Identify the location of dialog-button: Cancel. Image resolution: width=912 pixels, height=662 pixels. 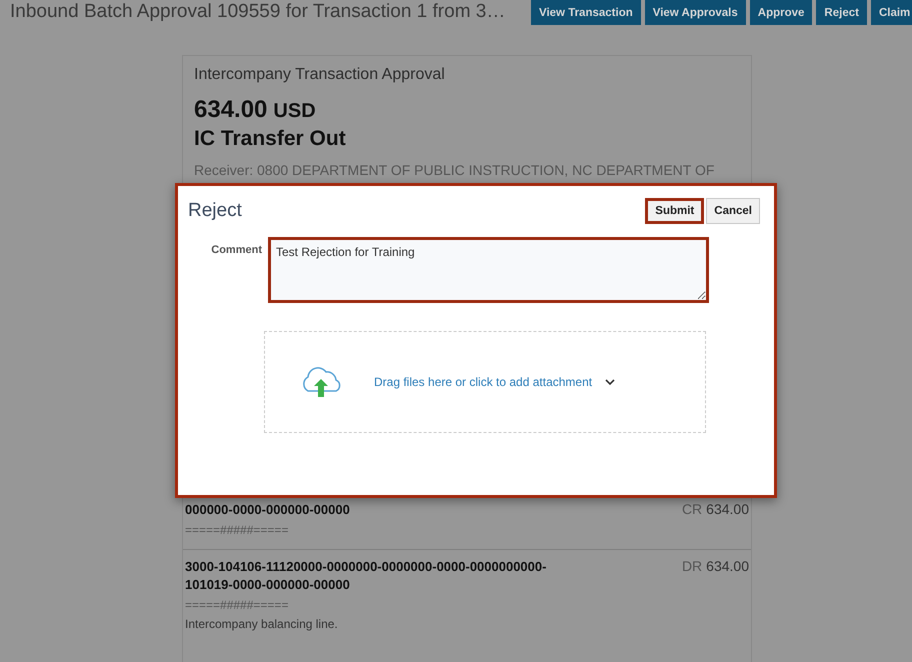
(733, 211).